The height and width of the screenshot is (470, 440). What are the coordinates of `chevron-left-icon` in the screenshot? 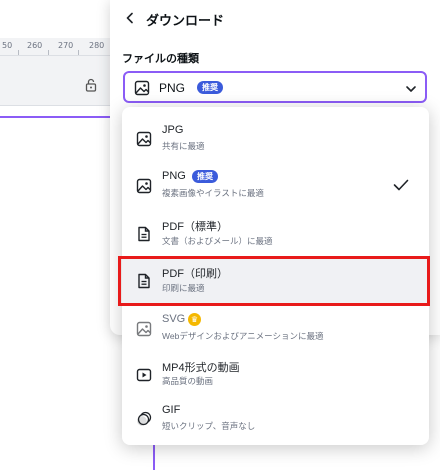 It's located at (129, 18).